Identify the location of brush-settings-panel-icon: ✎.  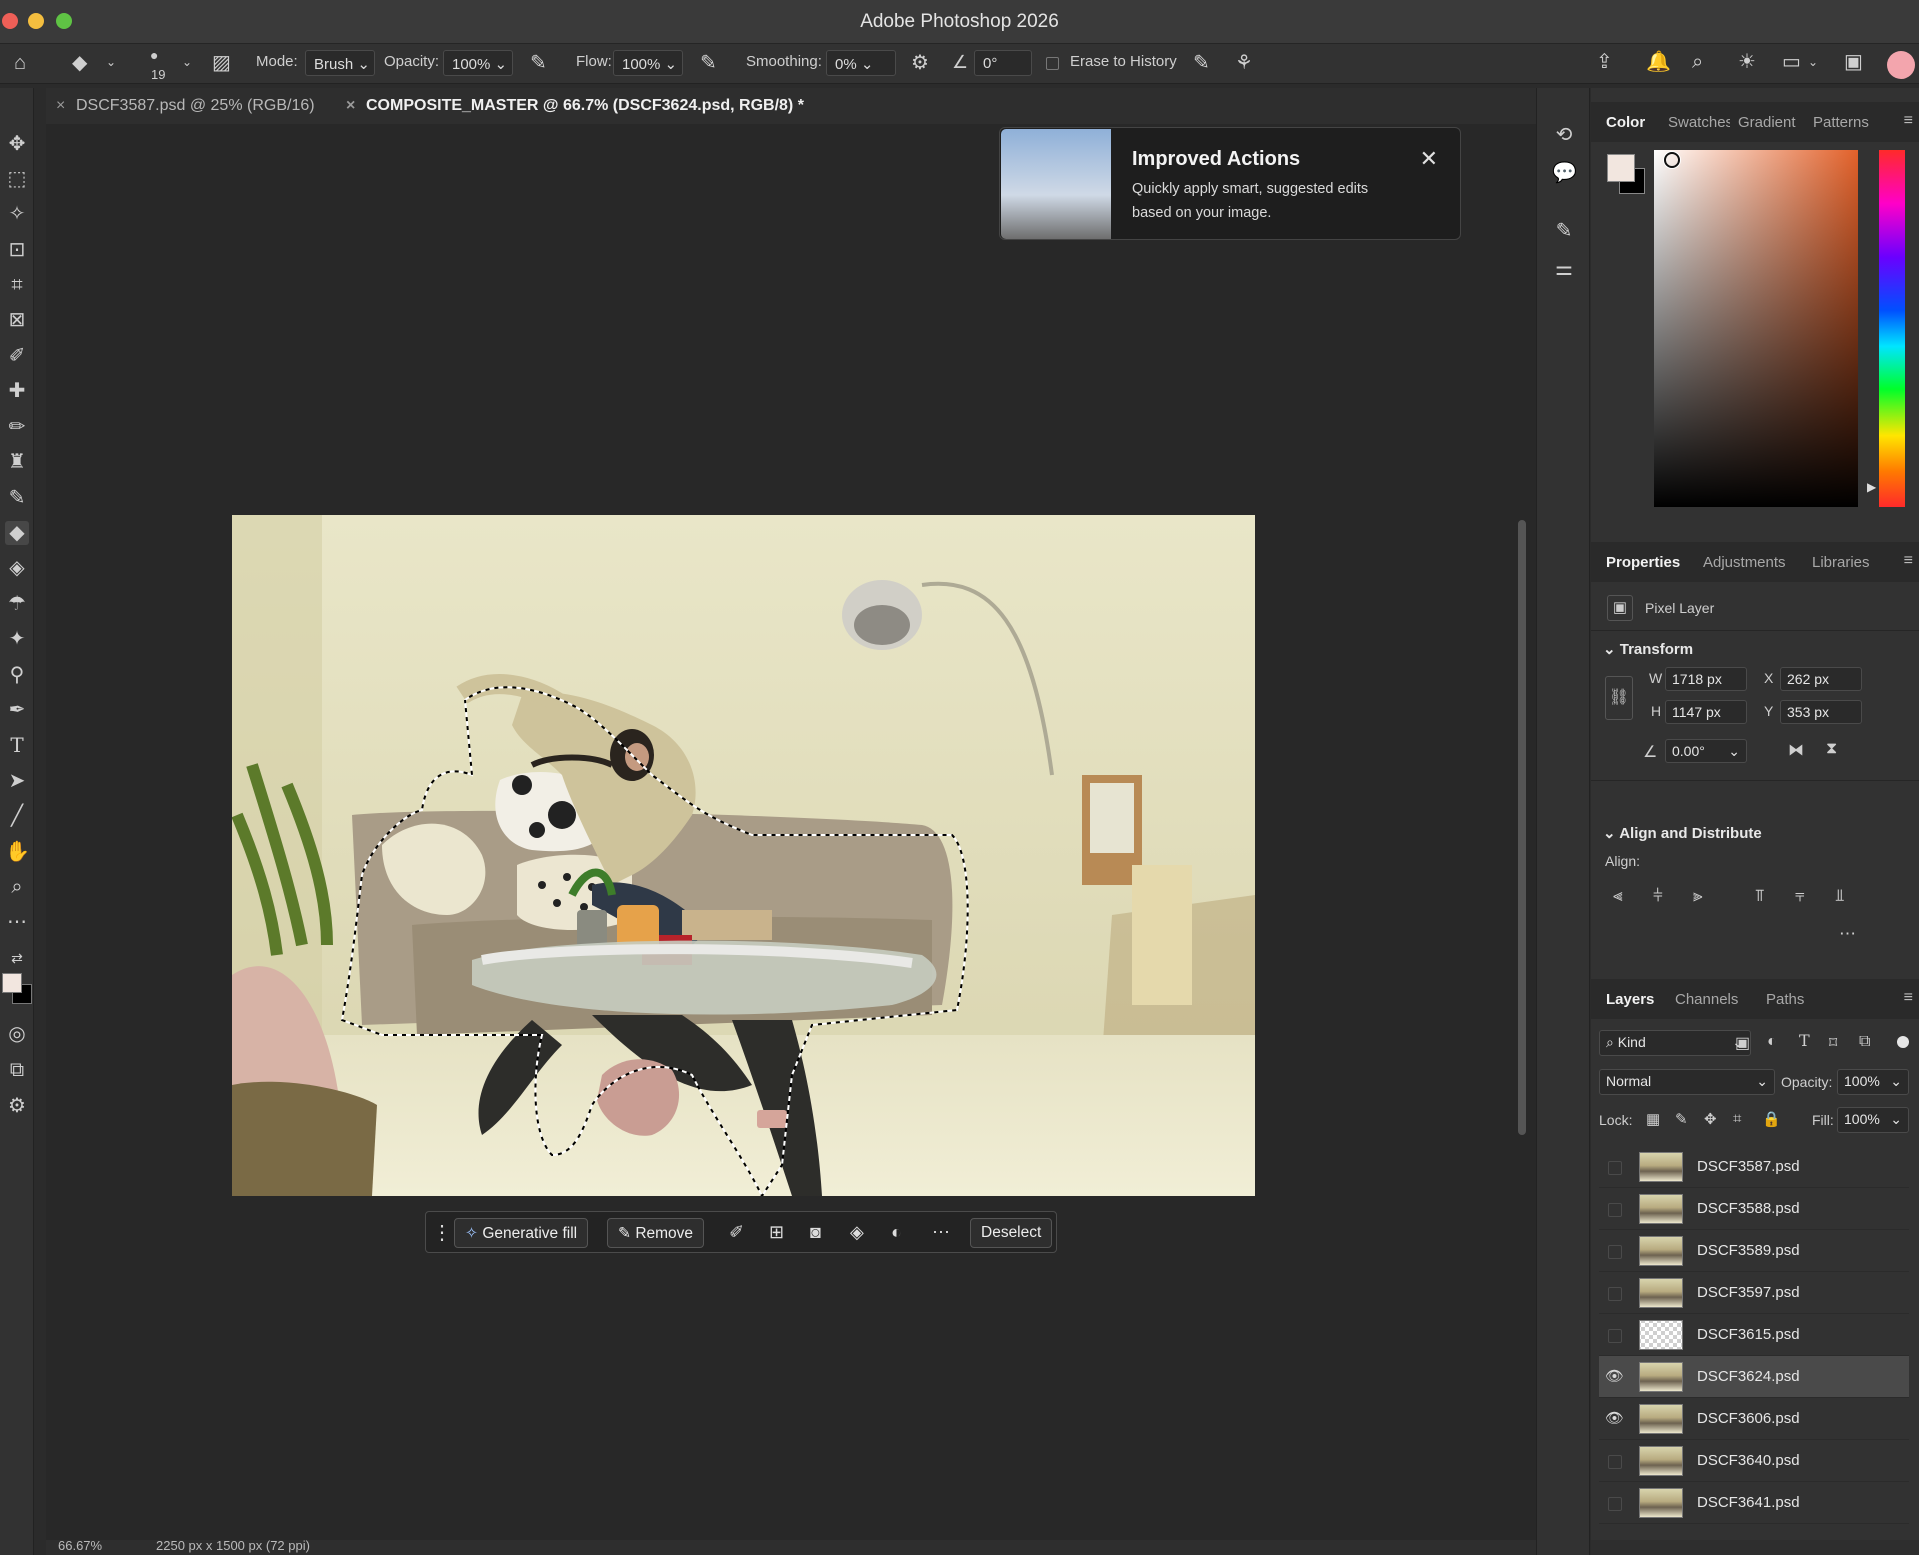
(1564, 230).